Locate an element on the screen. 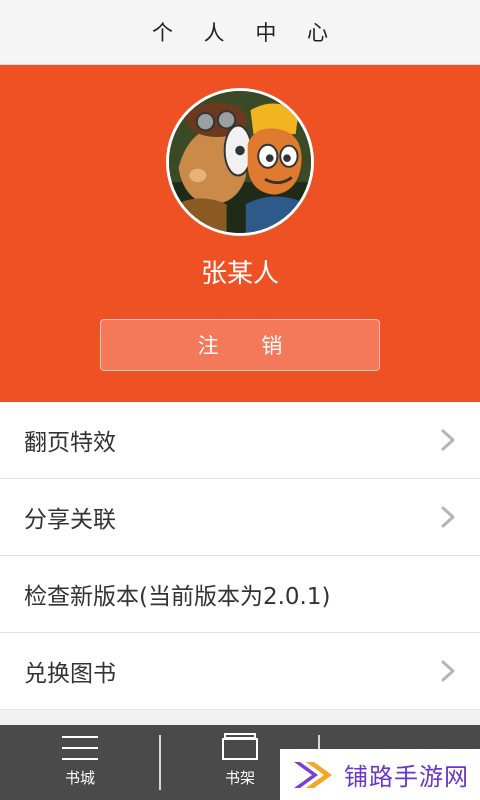  watermark-text: 铺路手游网 is located at coordinates (406, 777).